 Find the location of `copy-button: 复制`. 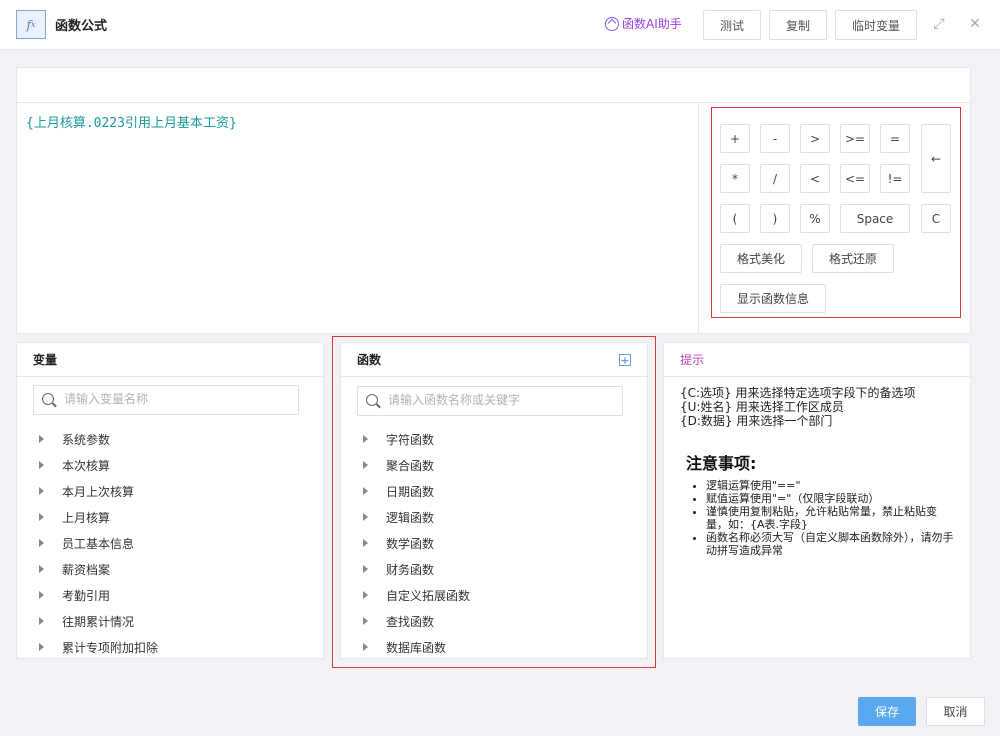

copy-button: 复制 is located at coordinates (798, 25).